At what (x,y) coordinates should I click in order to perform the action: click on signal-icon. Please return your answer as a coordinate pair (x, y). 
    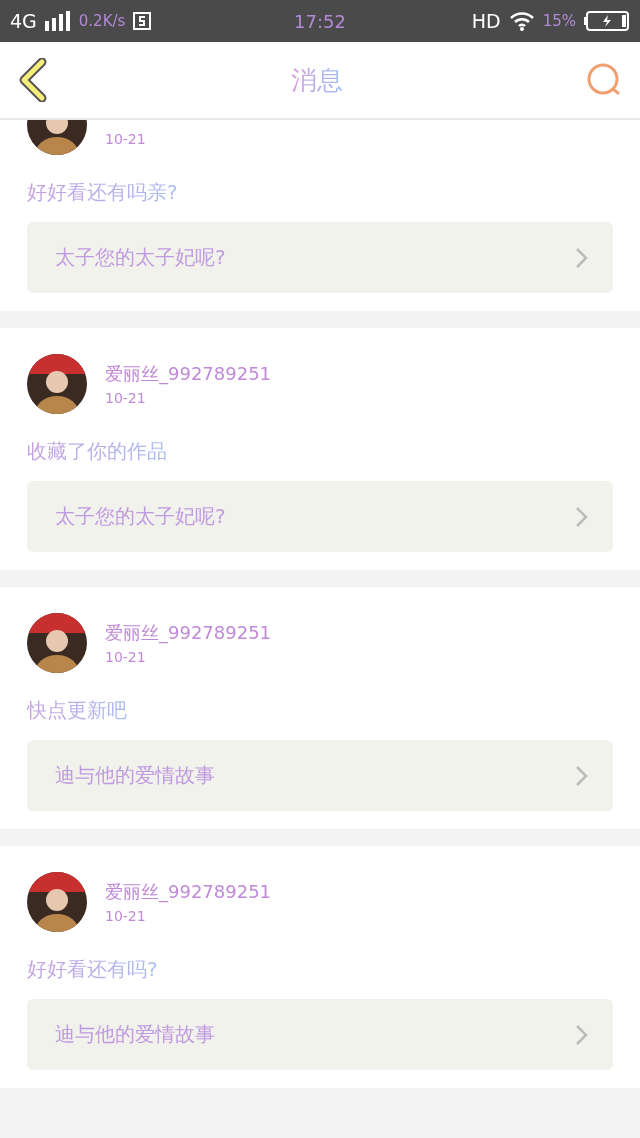
    Looking at the image, I should click on (57, 21).